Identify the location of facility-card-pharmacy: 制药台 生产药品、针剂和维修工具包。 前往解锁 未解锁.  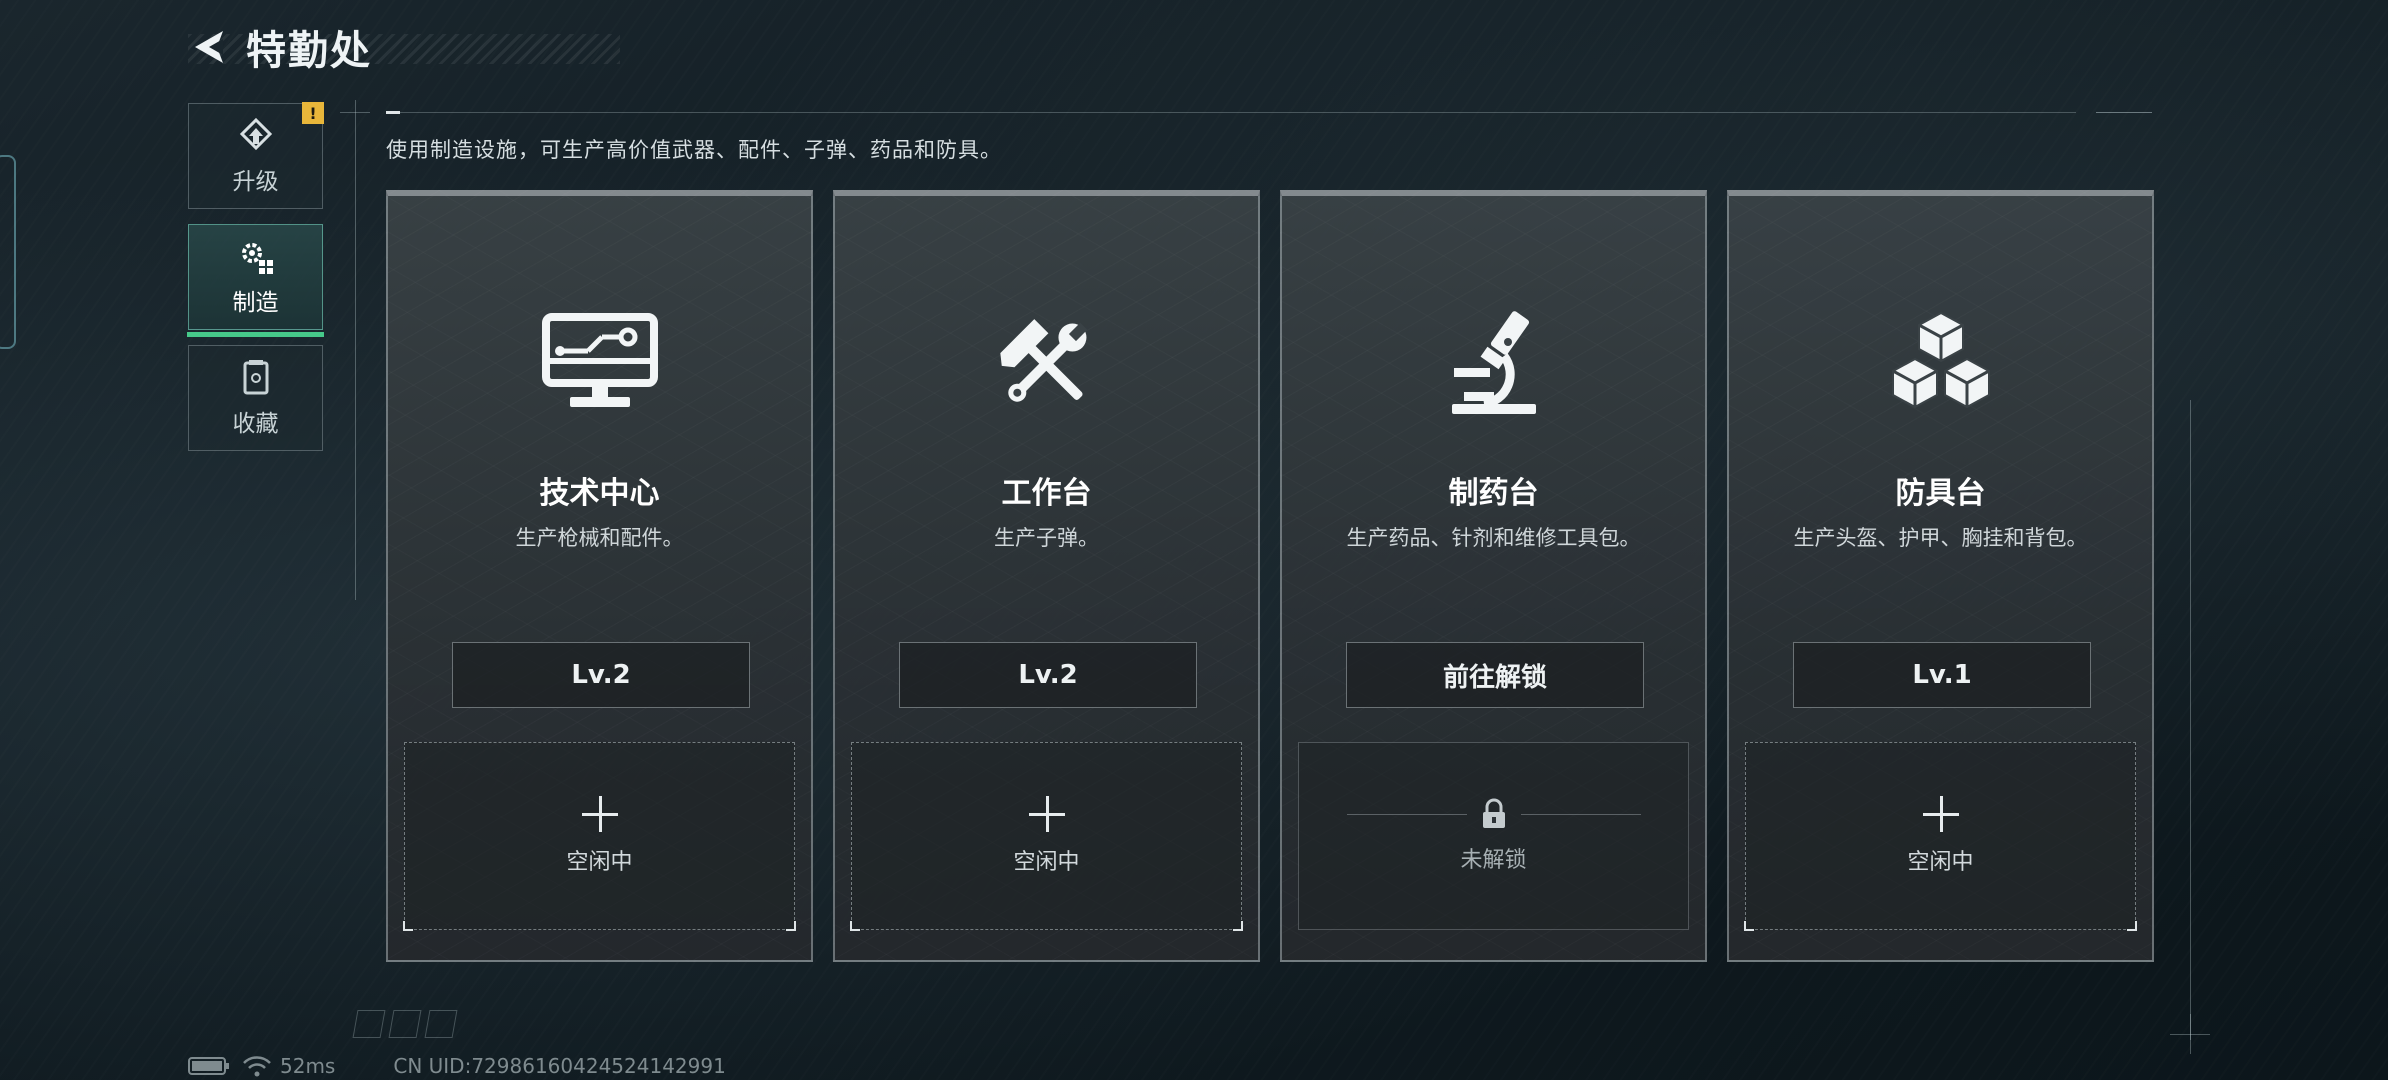
(1493, 576).